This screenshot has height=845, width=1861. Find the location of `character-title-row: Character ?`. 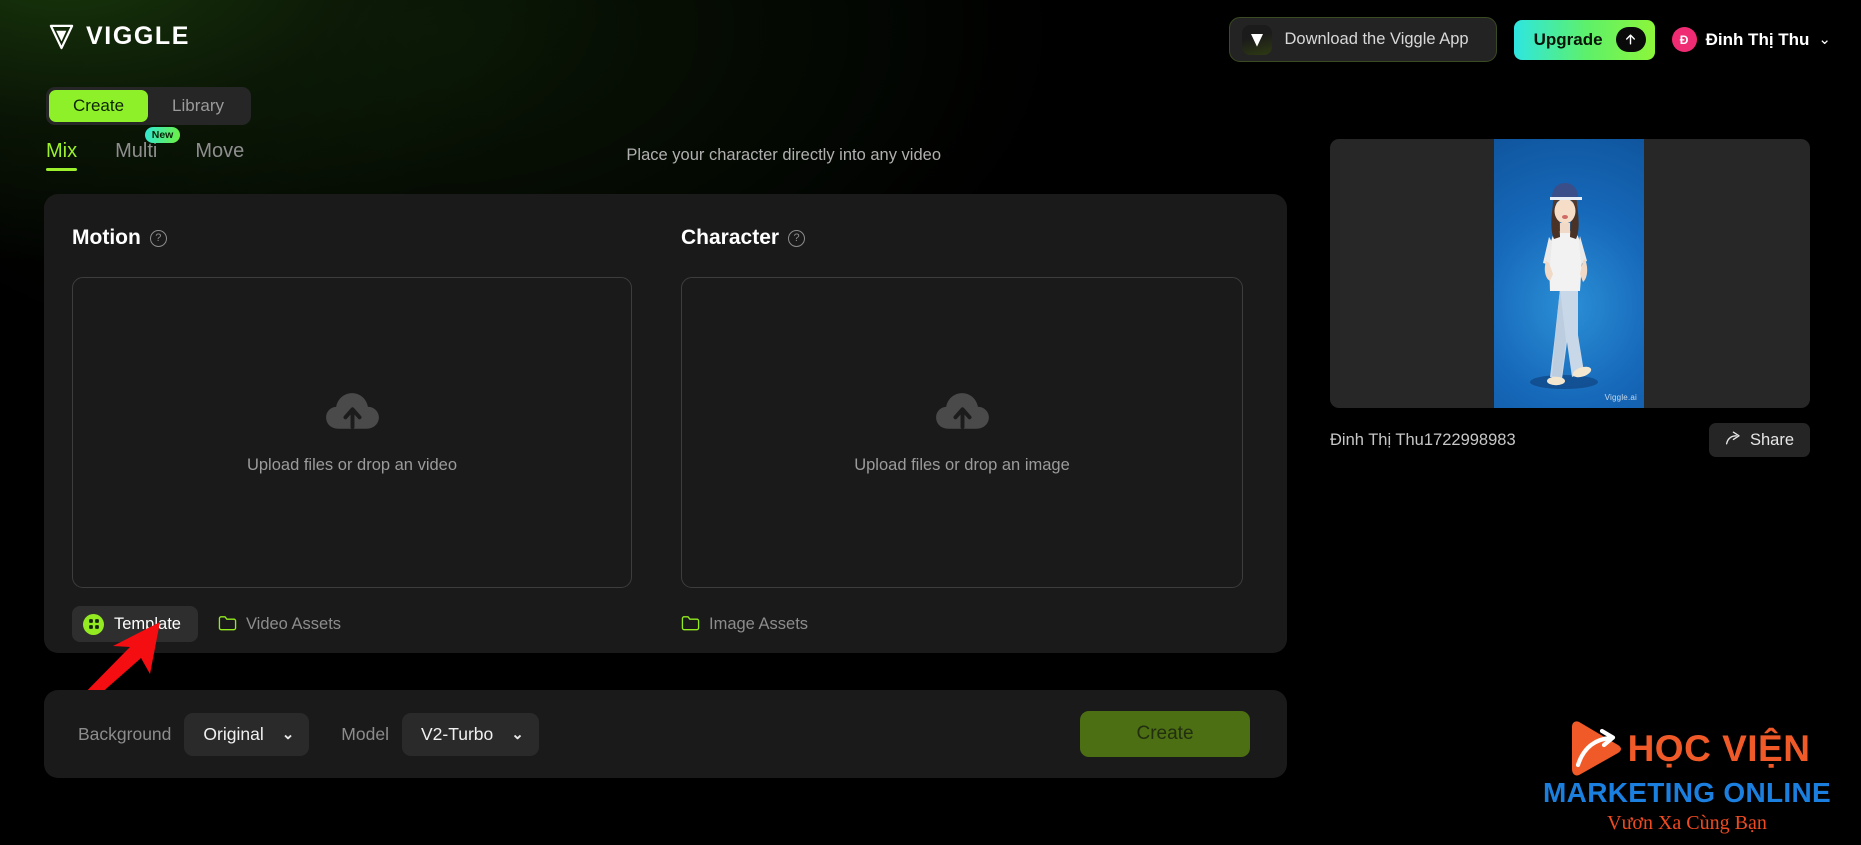

character-title-row: Character ? is located at coordinates (962, 238).